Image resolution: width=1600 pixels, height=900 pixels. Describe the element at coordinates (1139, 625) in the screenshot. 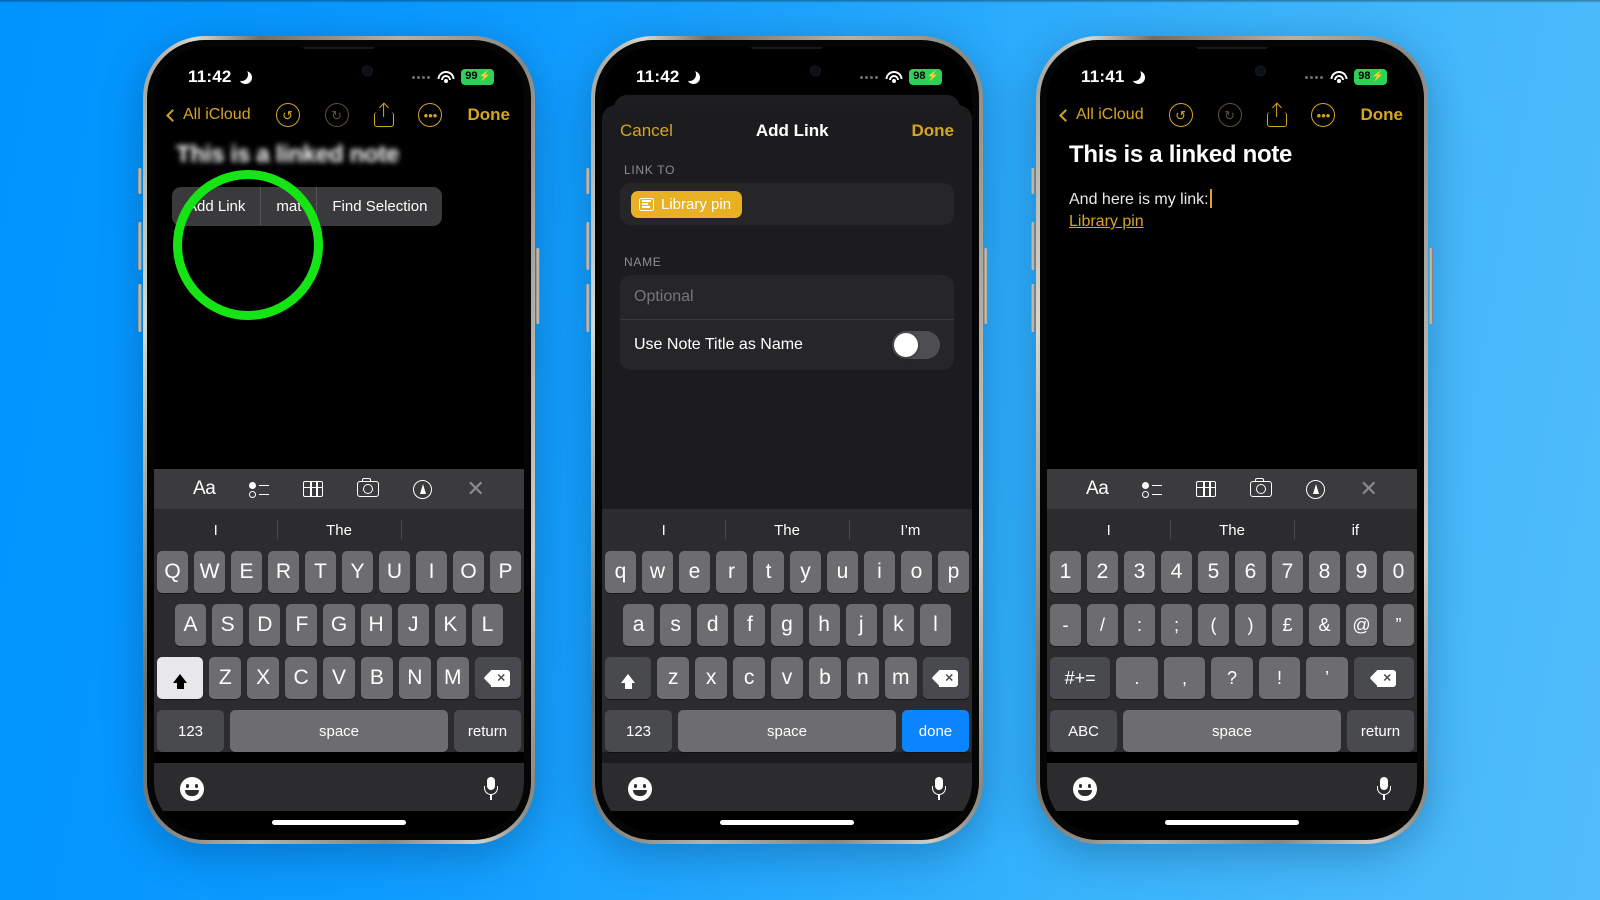

I see `key-colon: :` at that location.